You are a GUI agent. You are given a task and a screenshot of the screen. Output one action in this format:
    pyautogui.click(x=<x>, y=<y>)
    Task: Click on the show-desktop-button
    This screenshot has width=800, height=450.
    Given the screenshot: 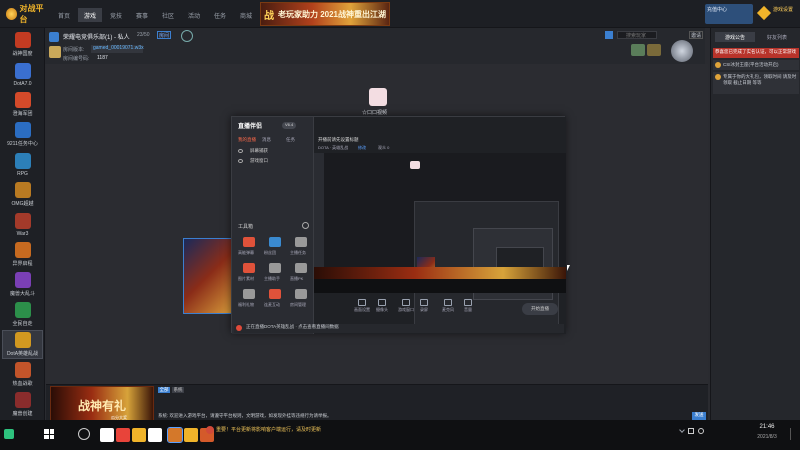 What is the action you would take?
    pyautogui.click(x=793, y=434)
    